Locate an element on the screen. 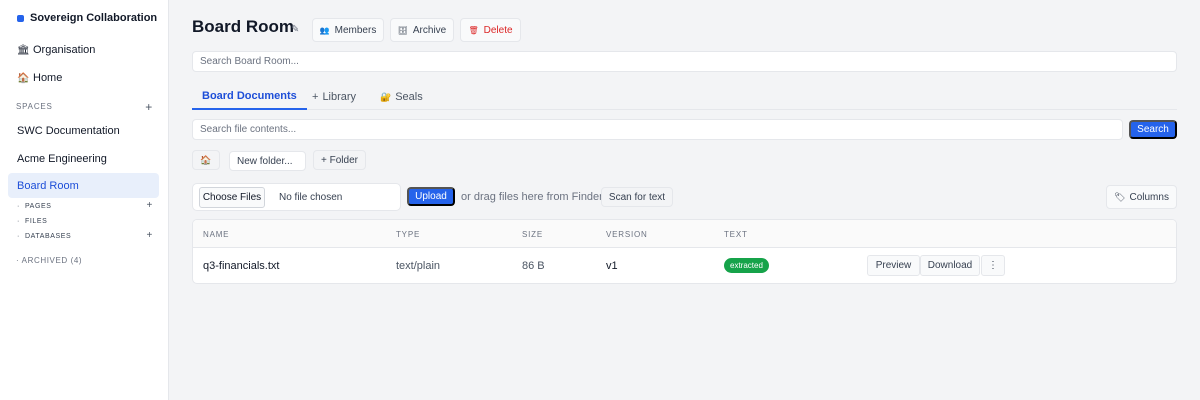 The width and height of the screenshot is (1200, 400). add-folder-button: + Folder is located at coordinates (339, 160).